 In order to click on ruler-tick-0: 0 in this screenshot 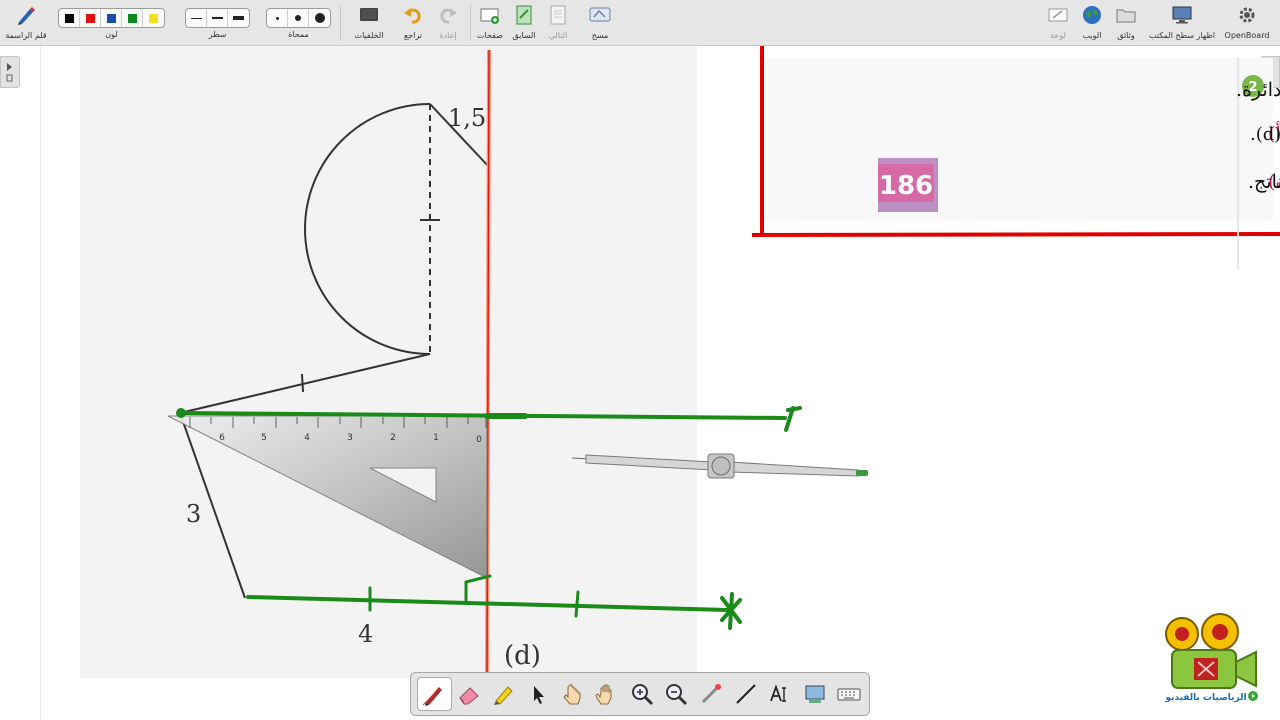, I will do `click(479, 440)`.